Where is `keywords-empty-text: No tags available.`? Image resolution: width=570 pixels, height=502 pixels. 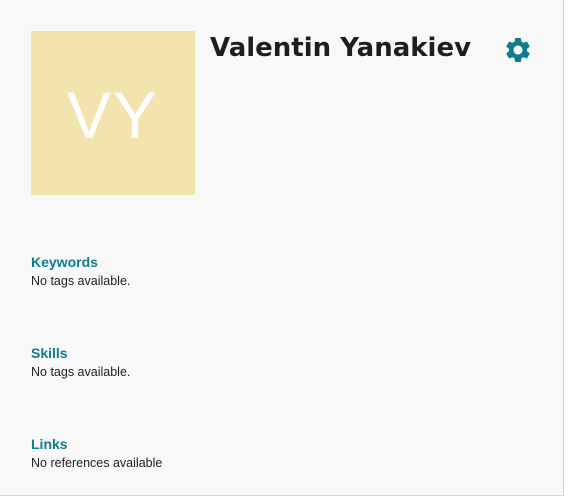
keywords-empty-text: No tags available. is located at coordinates (81, 281).